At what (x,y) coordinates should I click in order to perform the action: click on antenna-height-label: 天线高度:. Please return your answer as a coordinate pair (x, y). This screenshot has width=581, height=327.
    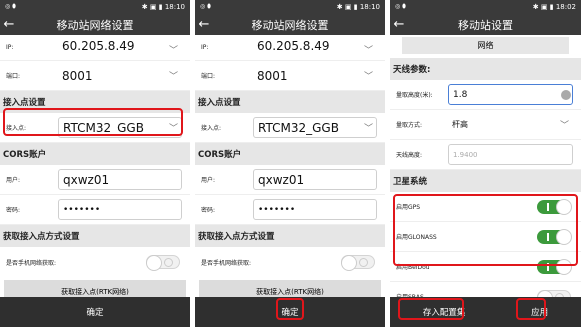
    Looking at the image, I should click on (409, 155).